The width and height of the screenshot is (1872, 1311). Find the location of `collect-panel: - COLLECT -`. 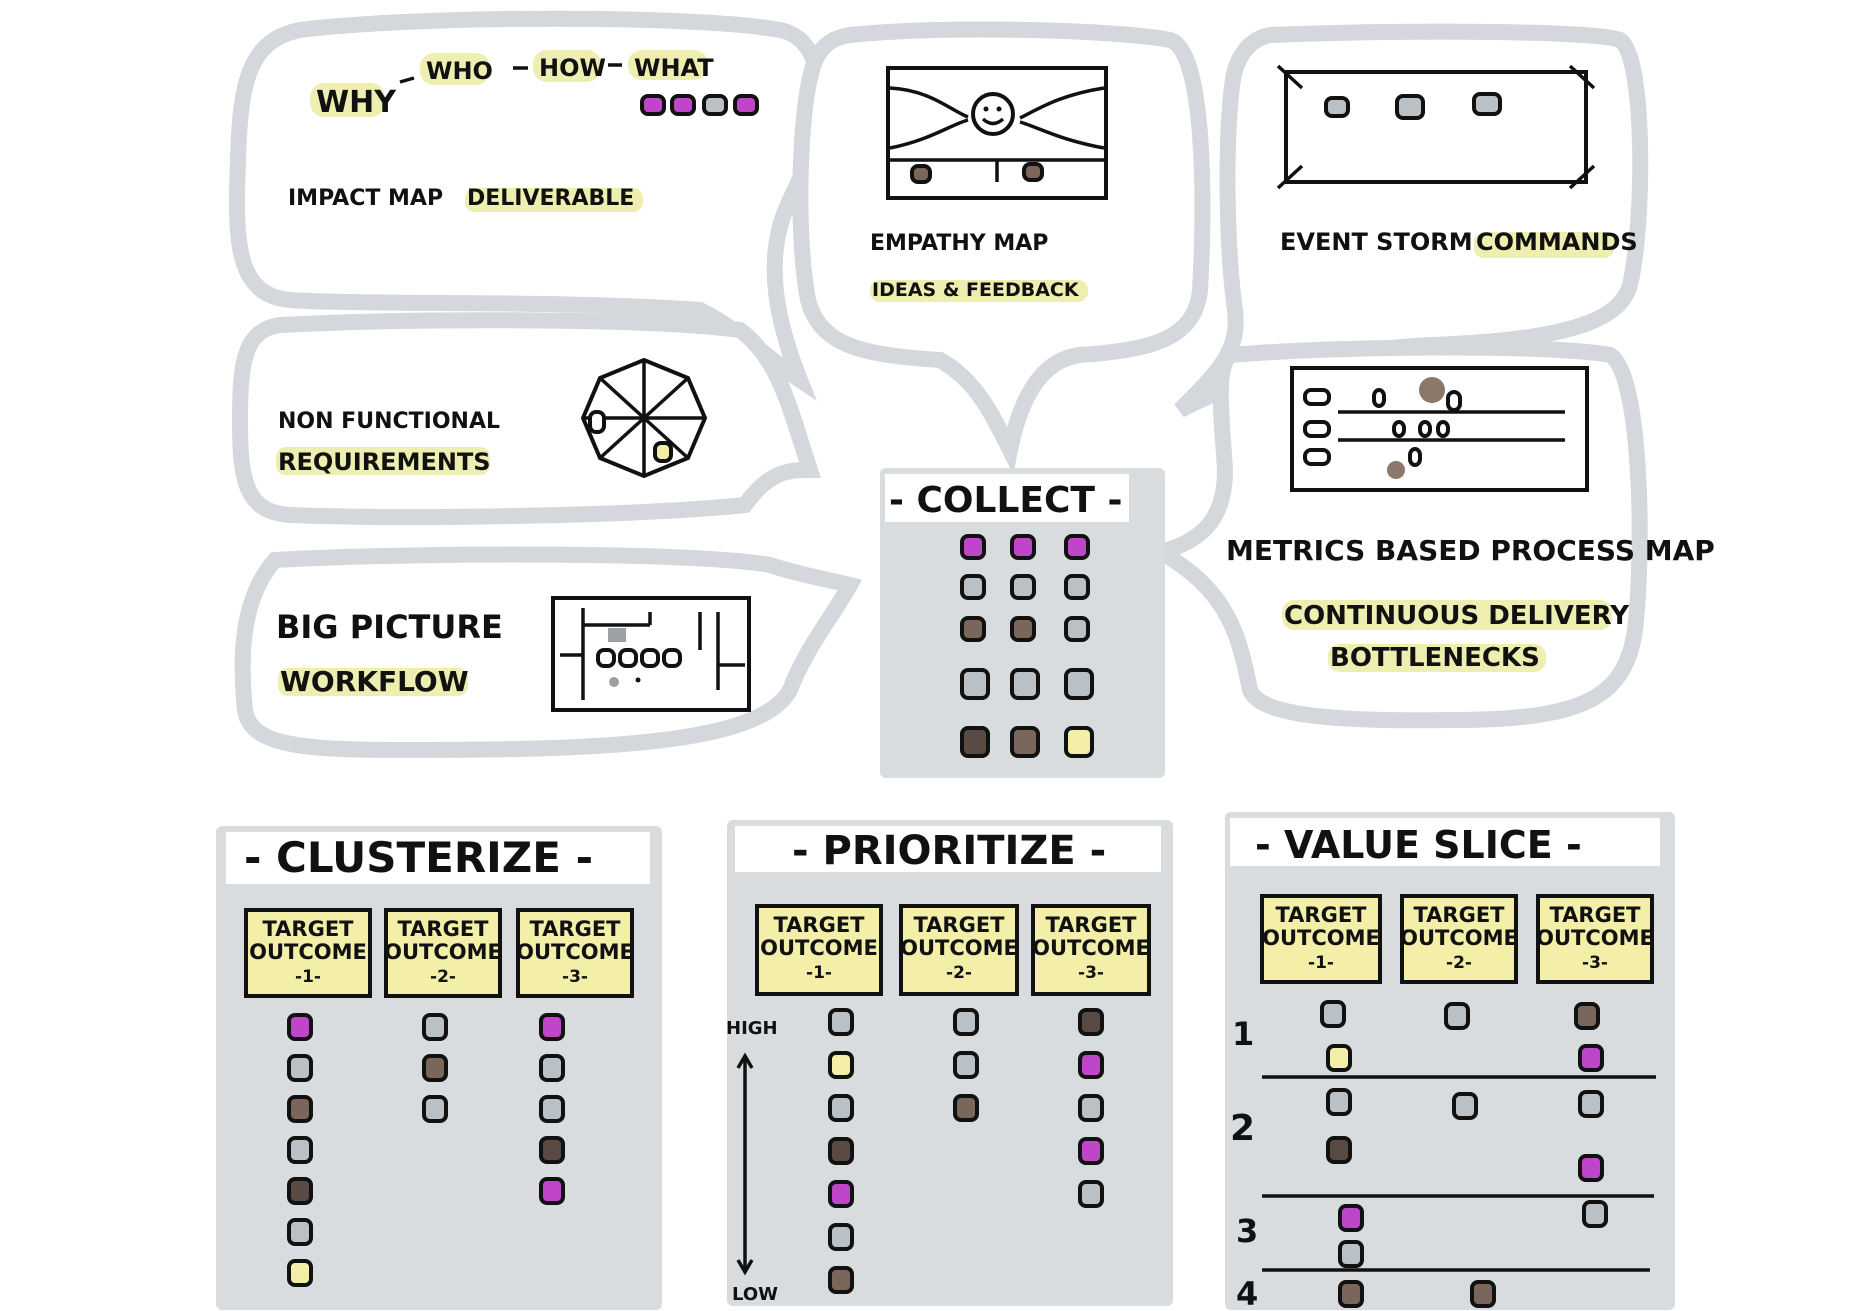

collect-panel: - COLLECT - is located at coordinates (1022, 623).